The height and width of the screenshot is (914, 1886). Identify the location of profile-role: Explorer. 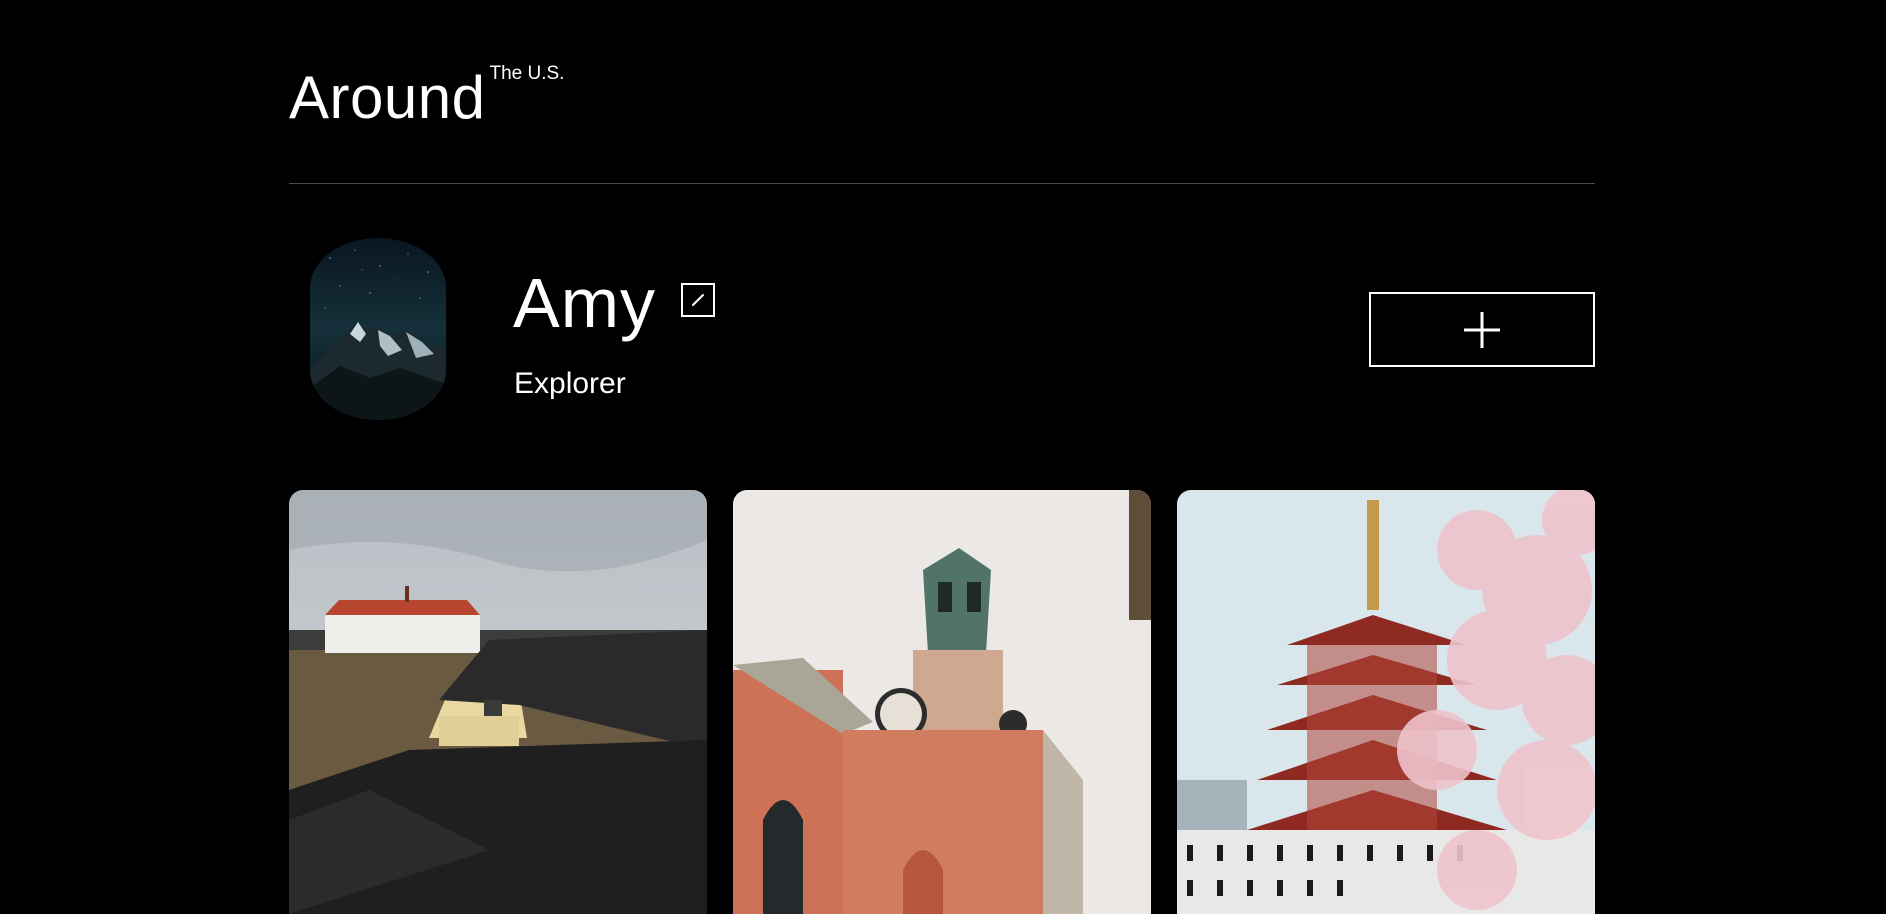
(570, 383).